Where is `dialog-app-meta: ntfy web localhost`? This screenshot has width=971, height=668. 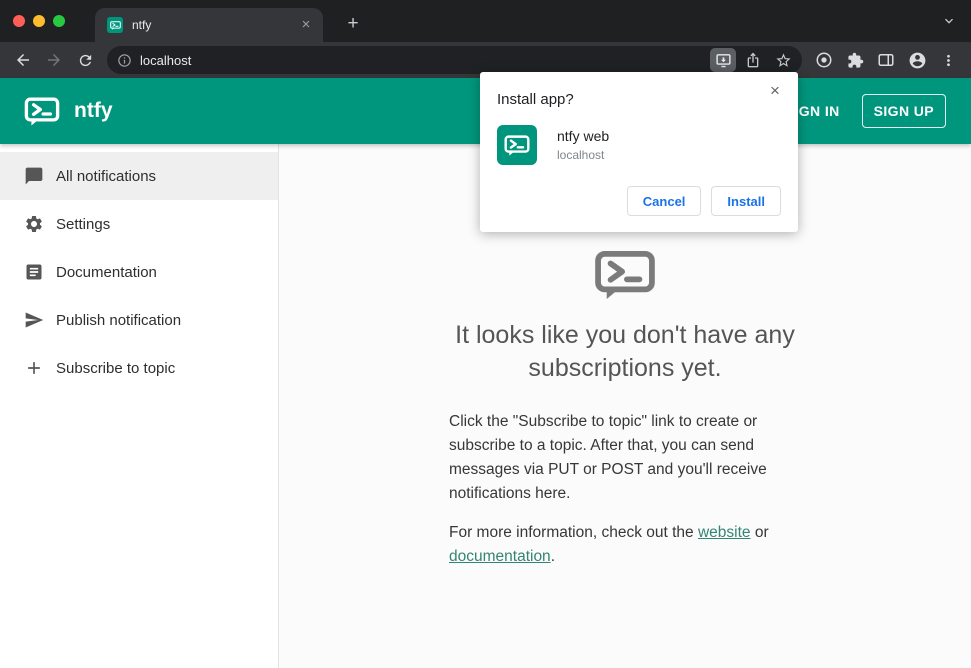
dialog-app-meta: ntfy web localhost is located at coordinates (583, 145).